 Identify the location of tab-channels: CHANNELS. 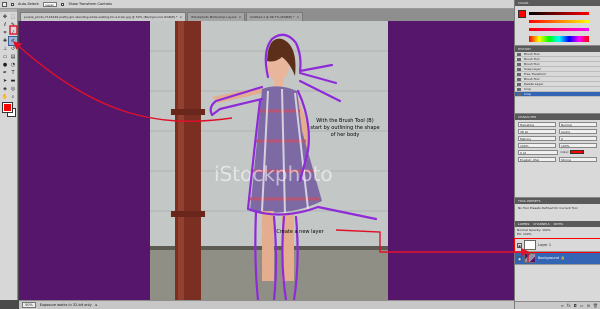
(541, 224).